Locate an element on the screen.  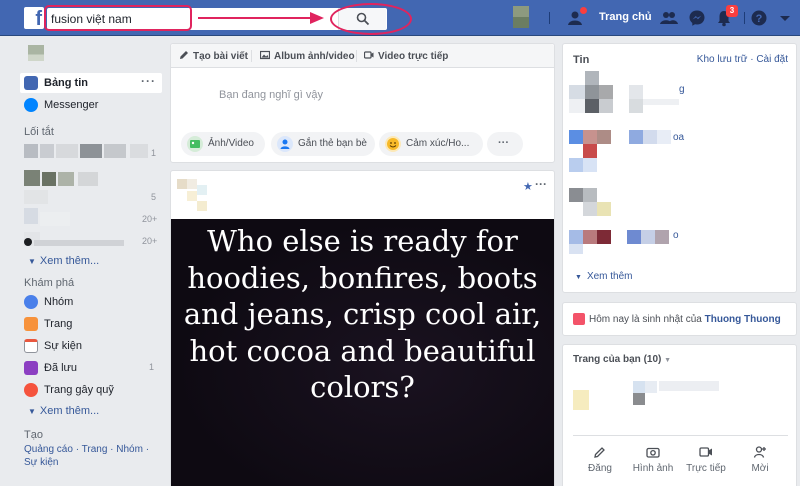
chevron-down-icon: ▼ is located at coordinates (578, 277).